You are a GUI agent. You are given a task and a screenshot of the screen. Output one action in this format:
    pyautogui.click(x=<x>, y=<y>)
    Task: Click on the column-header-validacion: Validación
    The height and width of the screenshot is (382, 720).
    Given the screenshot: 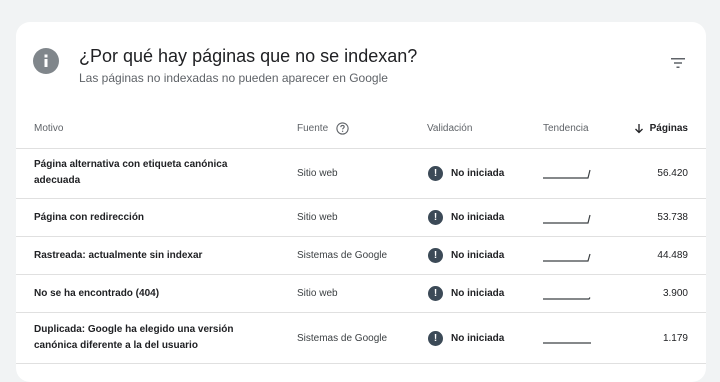 What is the action you would take?
    pyautogui.click(x=449, y=128)
    